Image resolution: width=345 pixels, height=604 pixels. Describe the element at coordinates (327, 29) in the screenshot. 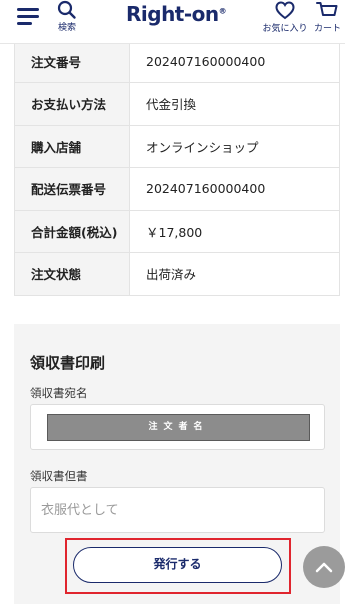

I see `cart-label: カート` at that location.